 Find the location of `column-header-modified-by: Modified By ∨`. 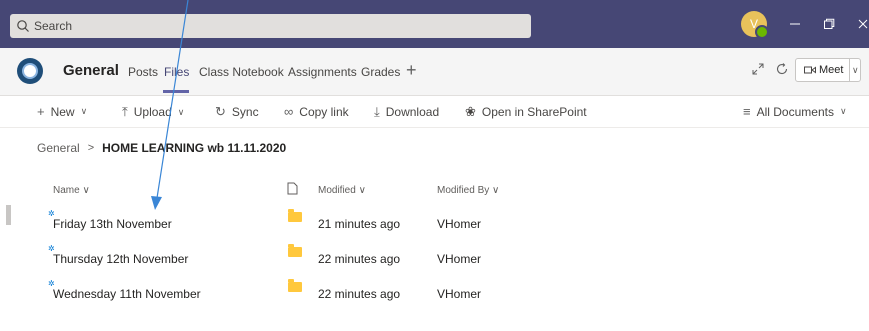

column-header-modified-by: Modified By ∨ is located at coordinates (468, 190).